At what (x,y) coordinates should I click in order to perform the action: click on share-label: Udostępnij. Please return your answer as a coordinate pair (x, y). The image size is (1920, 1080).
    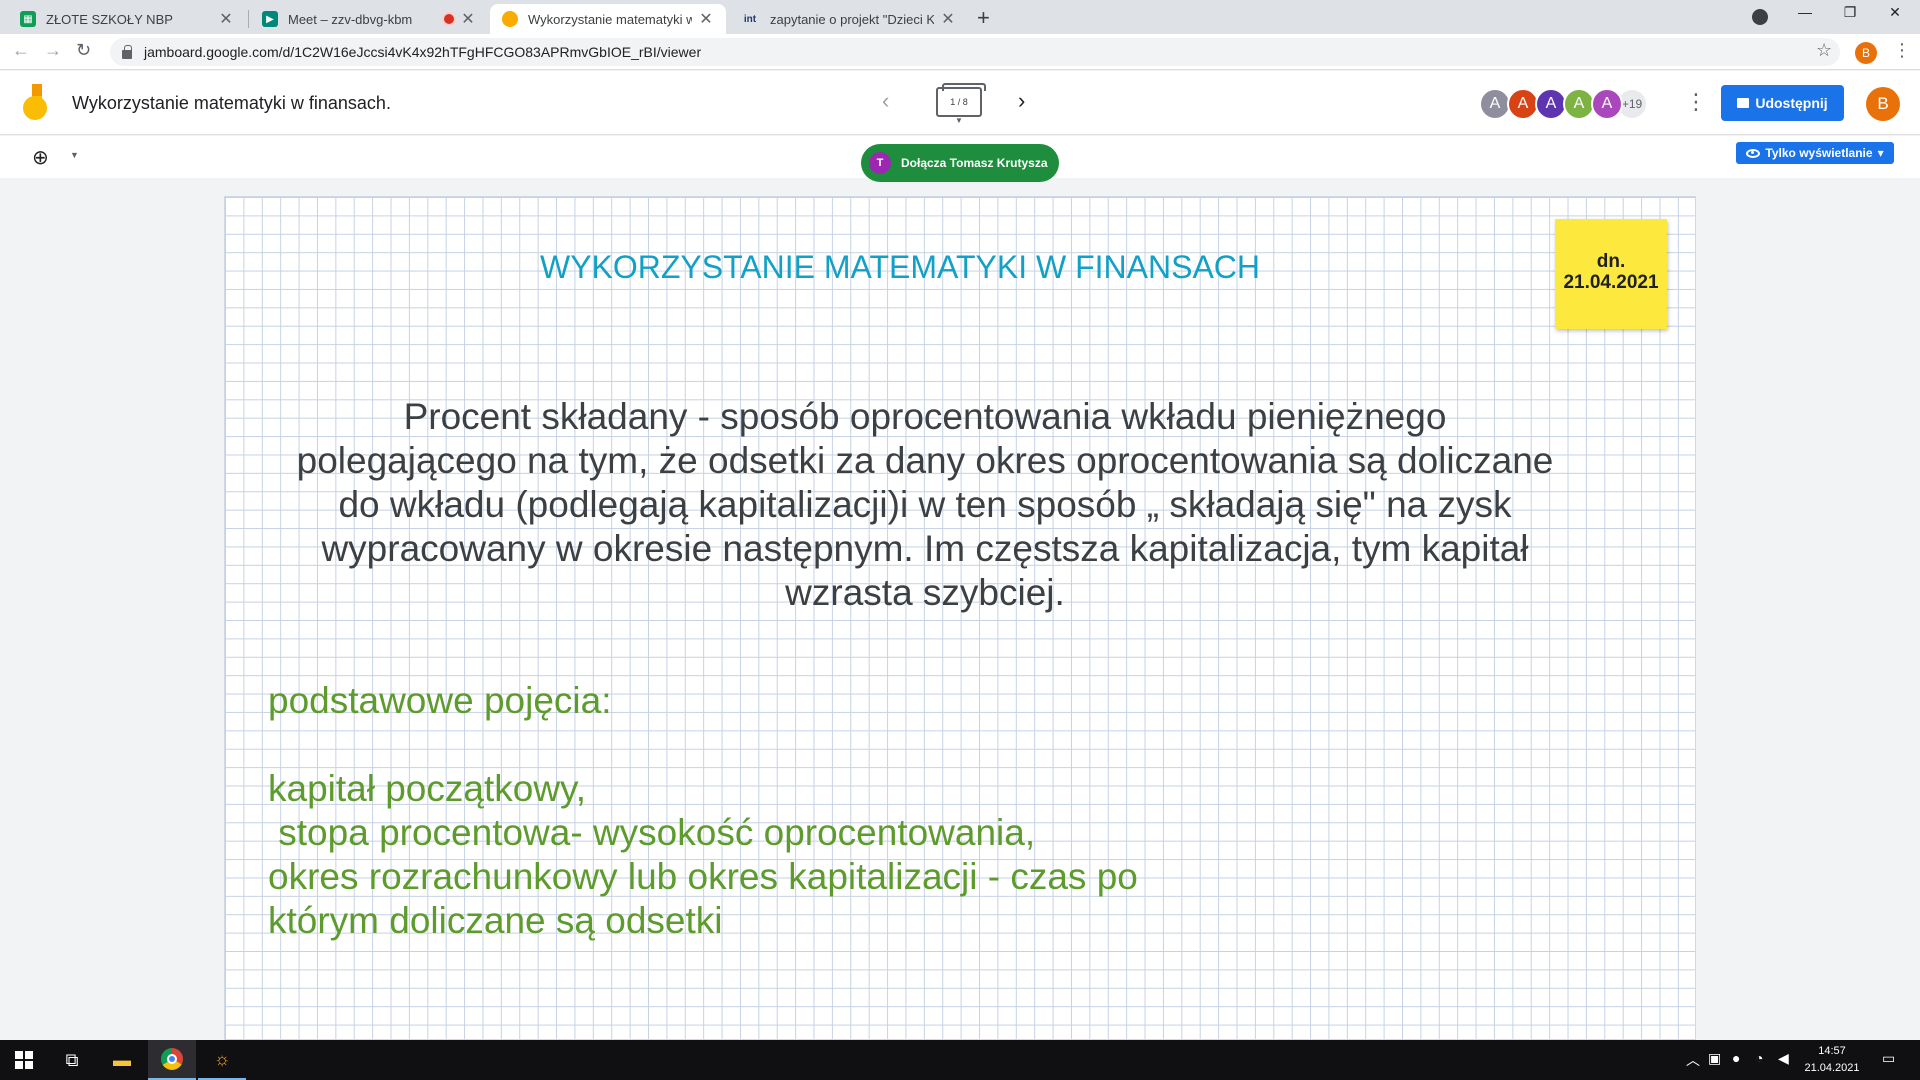
    Looking at the image, I should click on (1791, 103).